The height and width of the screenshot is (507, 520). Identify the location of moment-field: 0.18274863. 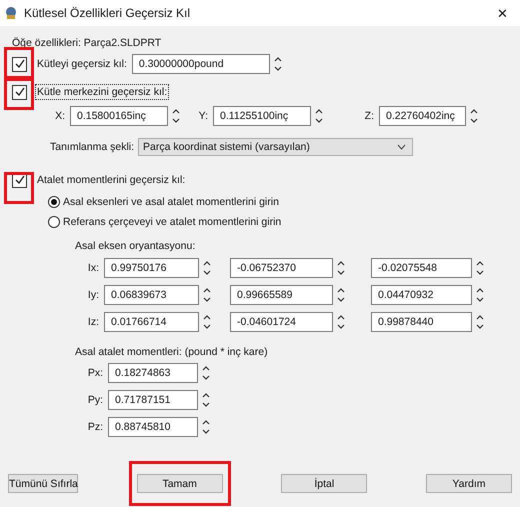
(153, 373).